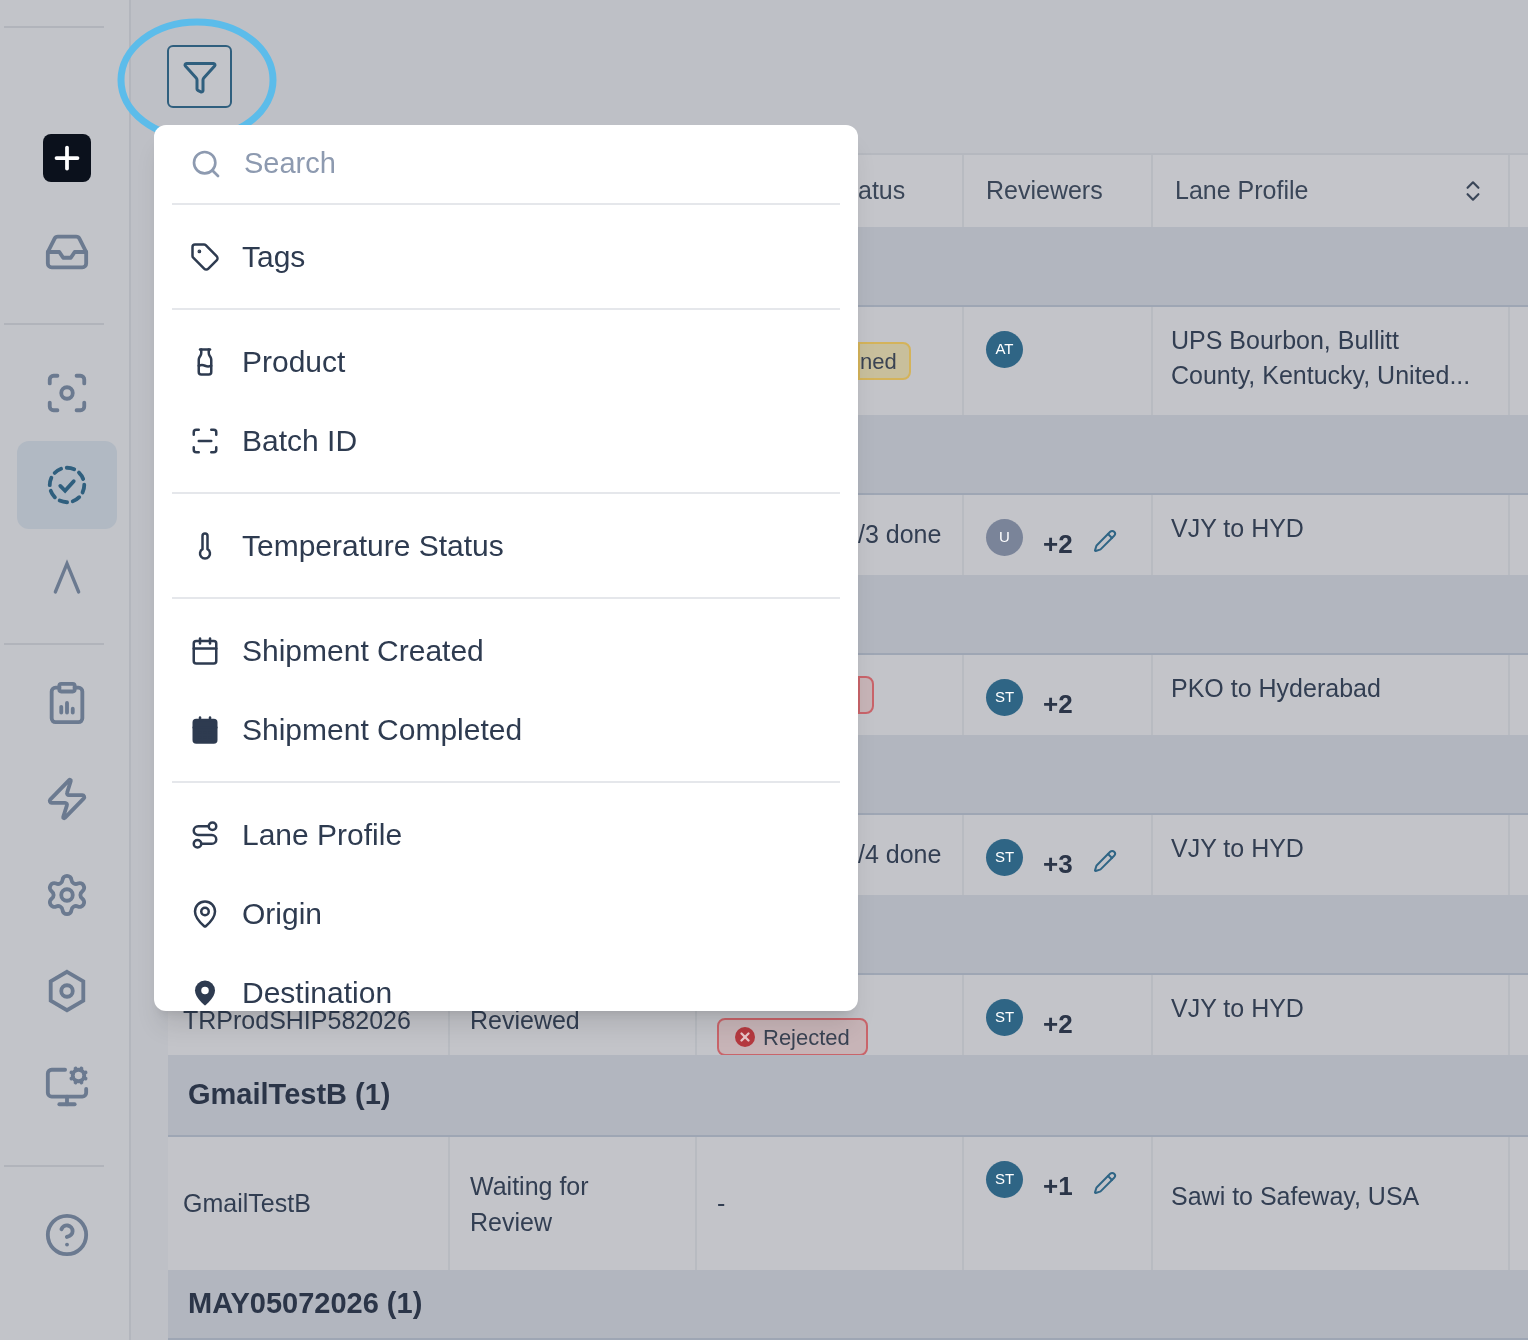 This screenshot has height=1340, width=1528. I want to click on menu-item: Destination, so click(506, 982).